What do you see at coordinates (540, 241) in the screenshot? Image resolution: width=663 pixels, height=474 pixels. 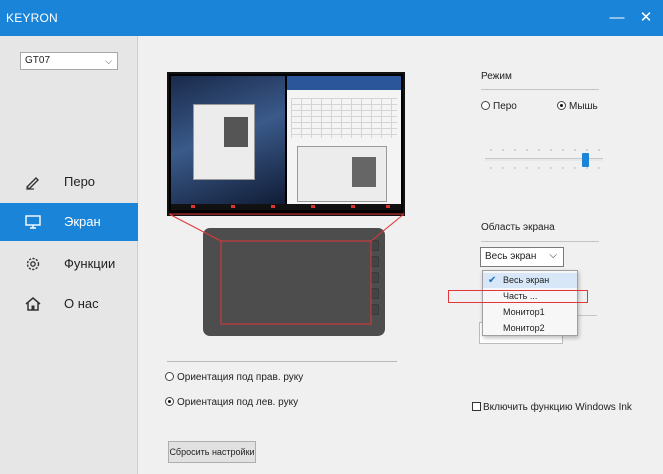 I see `screen-area-divider` at bounding box center [540, 241].